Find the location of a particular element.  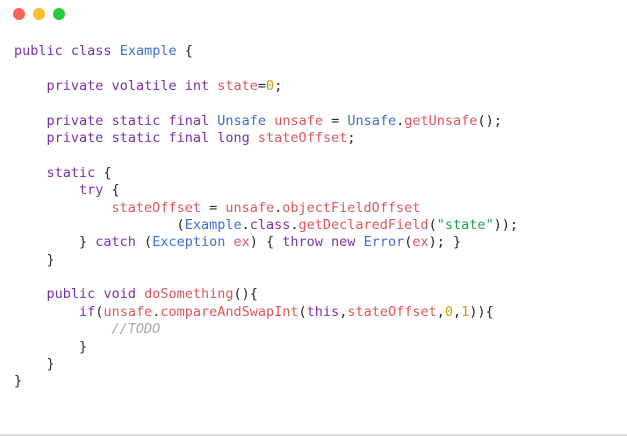

code-line: private volatile int state=0; is located at coordinates (164, 85).